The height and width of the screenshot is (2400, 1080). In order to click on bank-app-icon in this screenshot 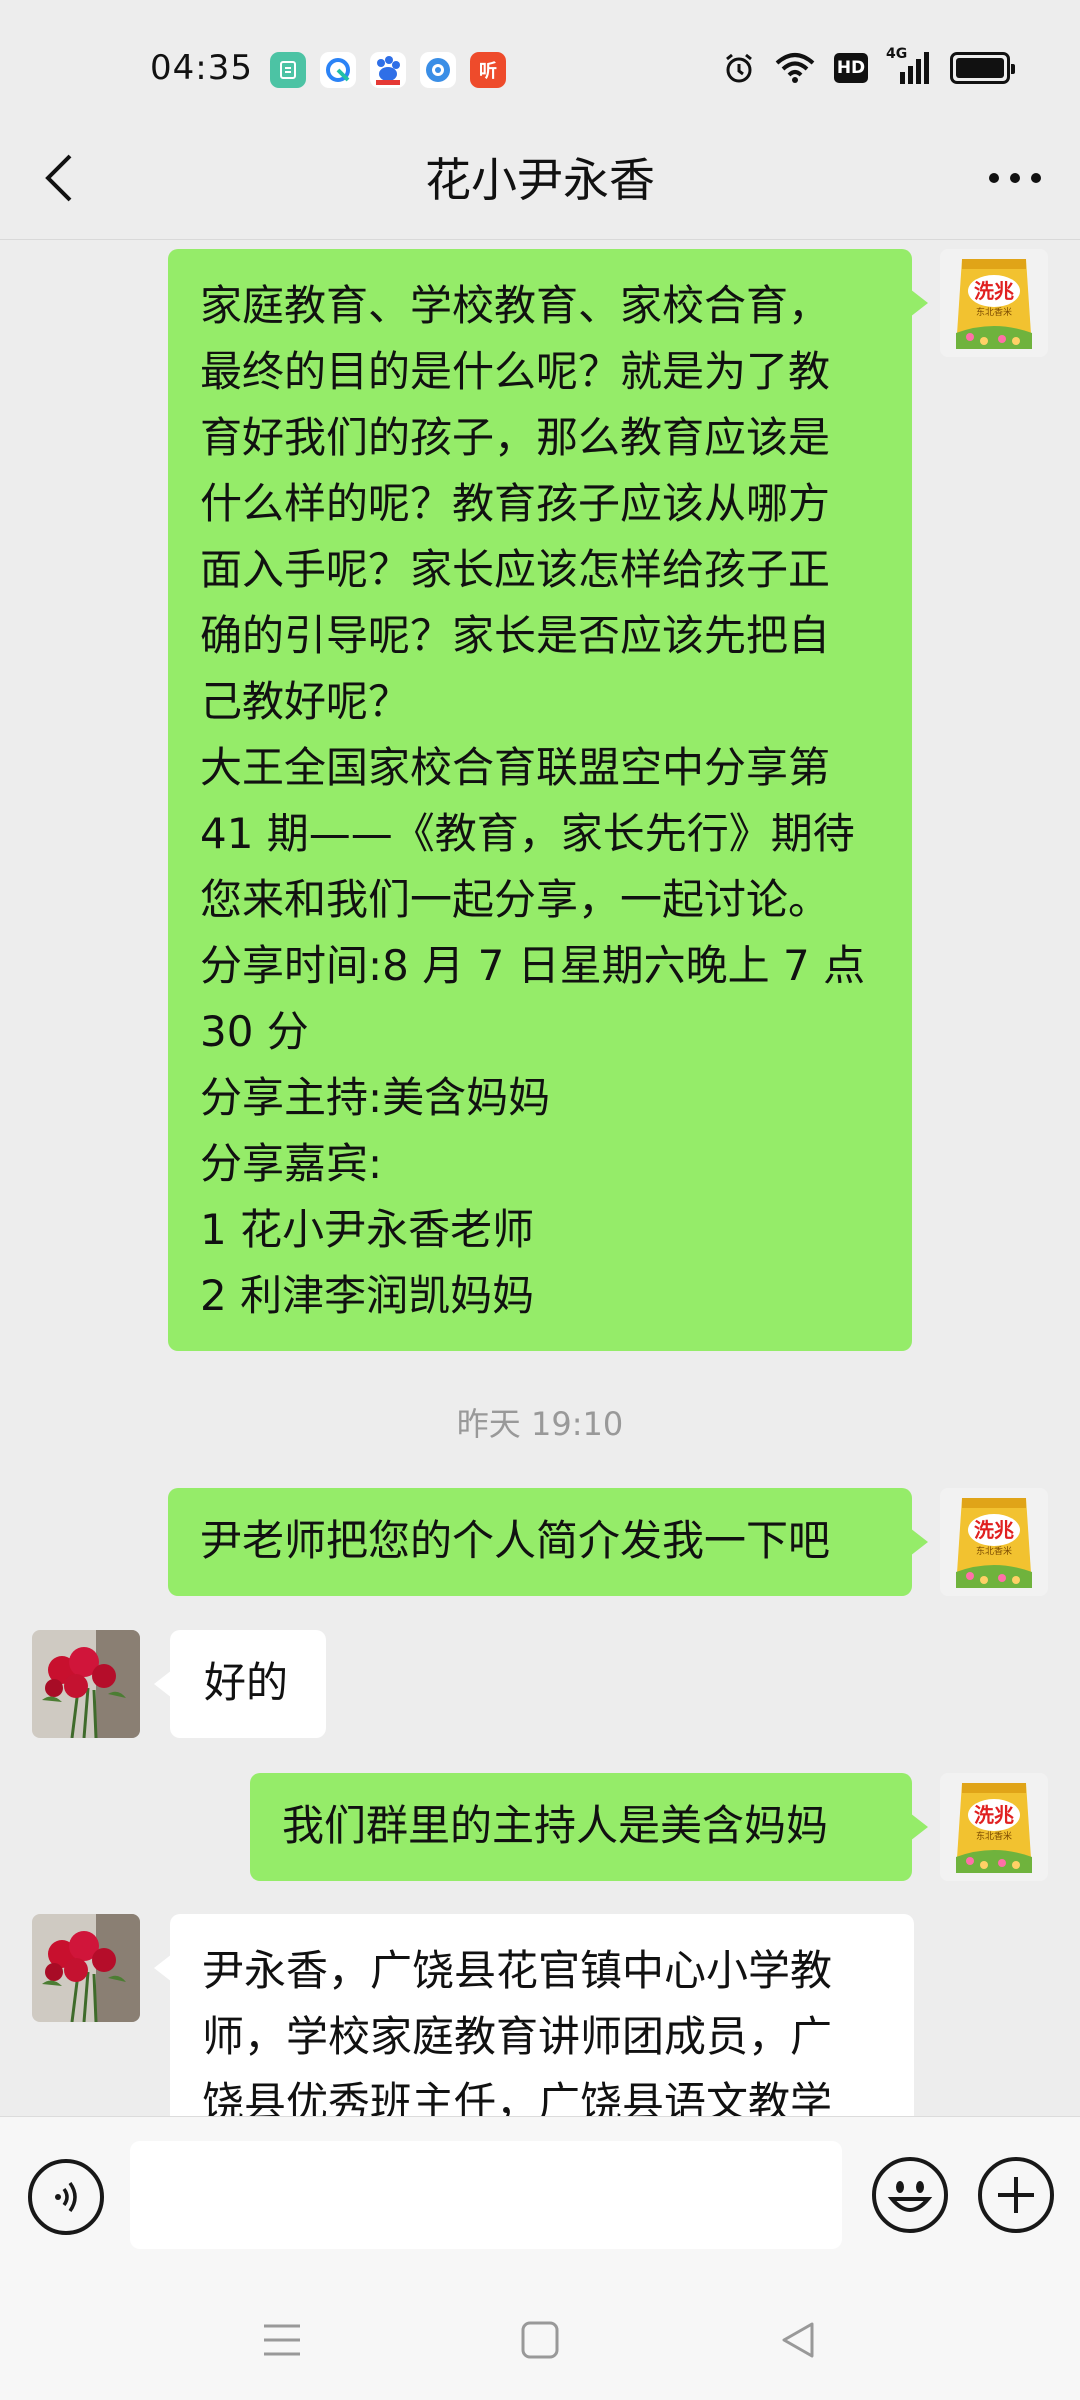, I will do `click(288, 70)`.